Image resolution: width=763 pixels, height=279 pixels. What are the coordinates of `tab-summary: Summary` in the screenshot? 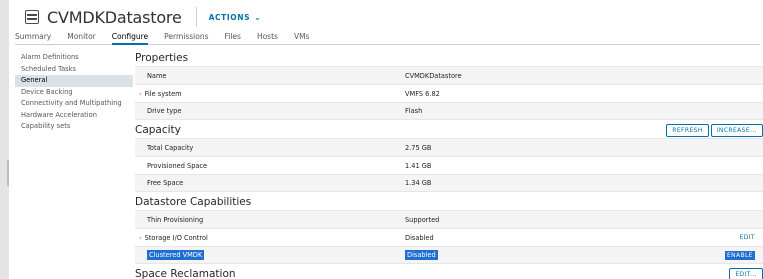 It's located at (33, 37).